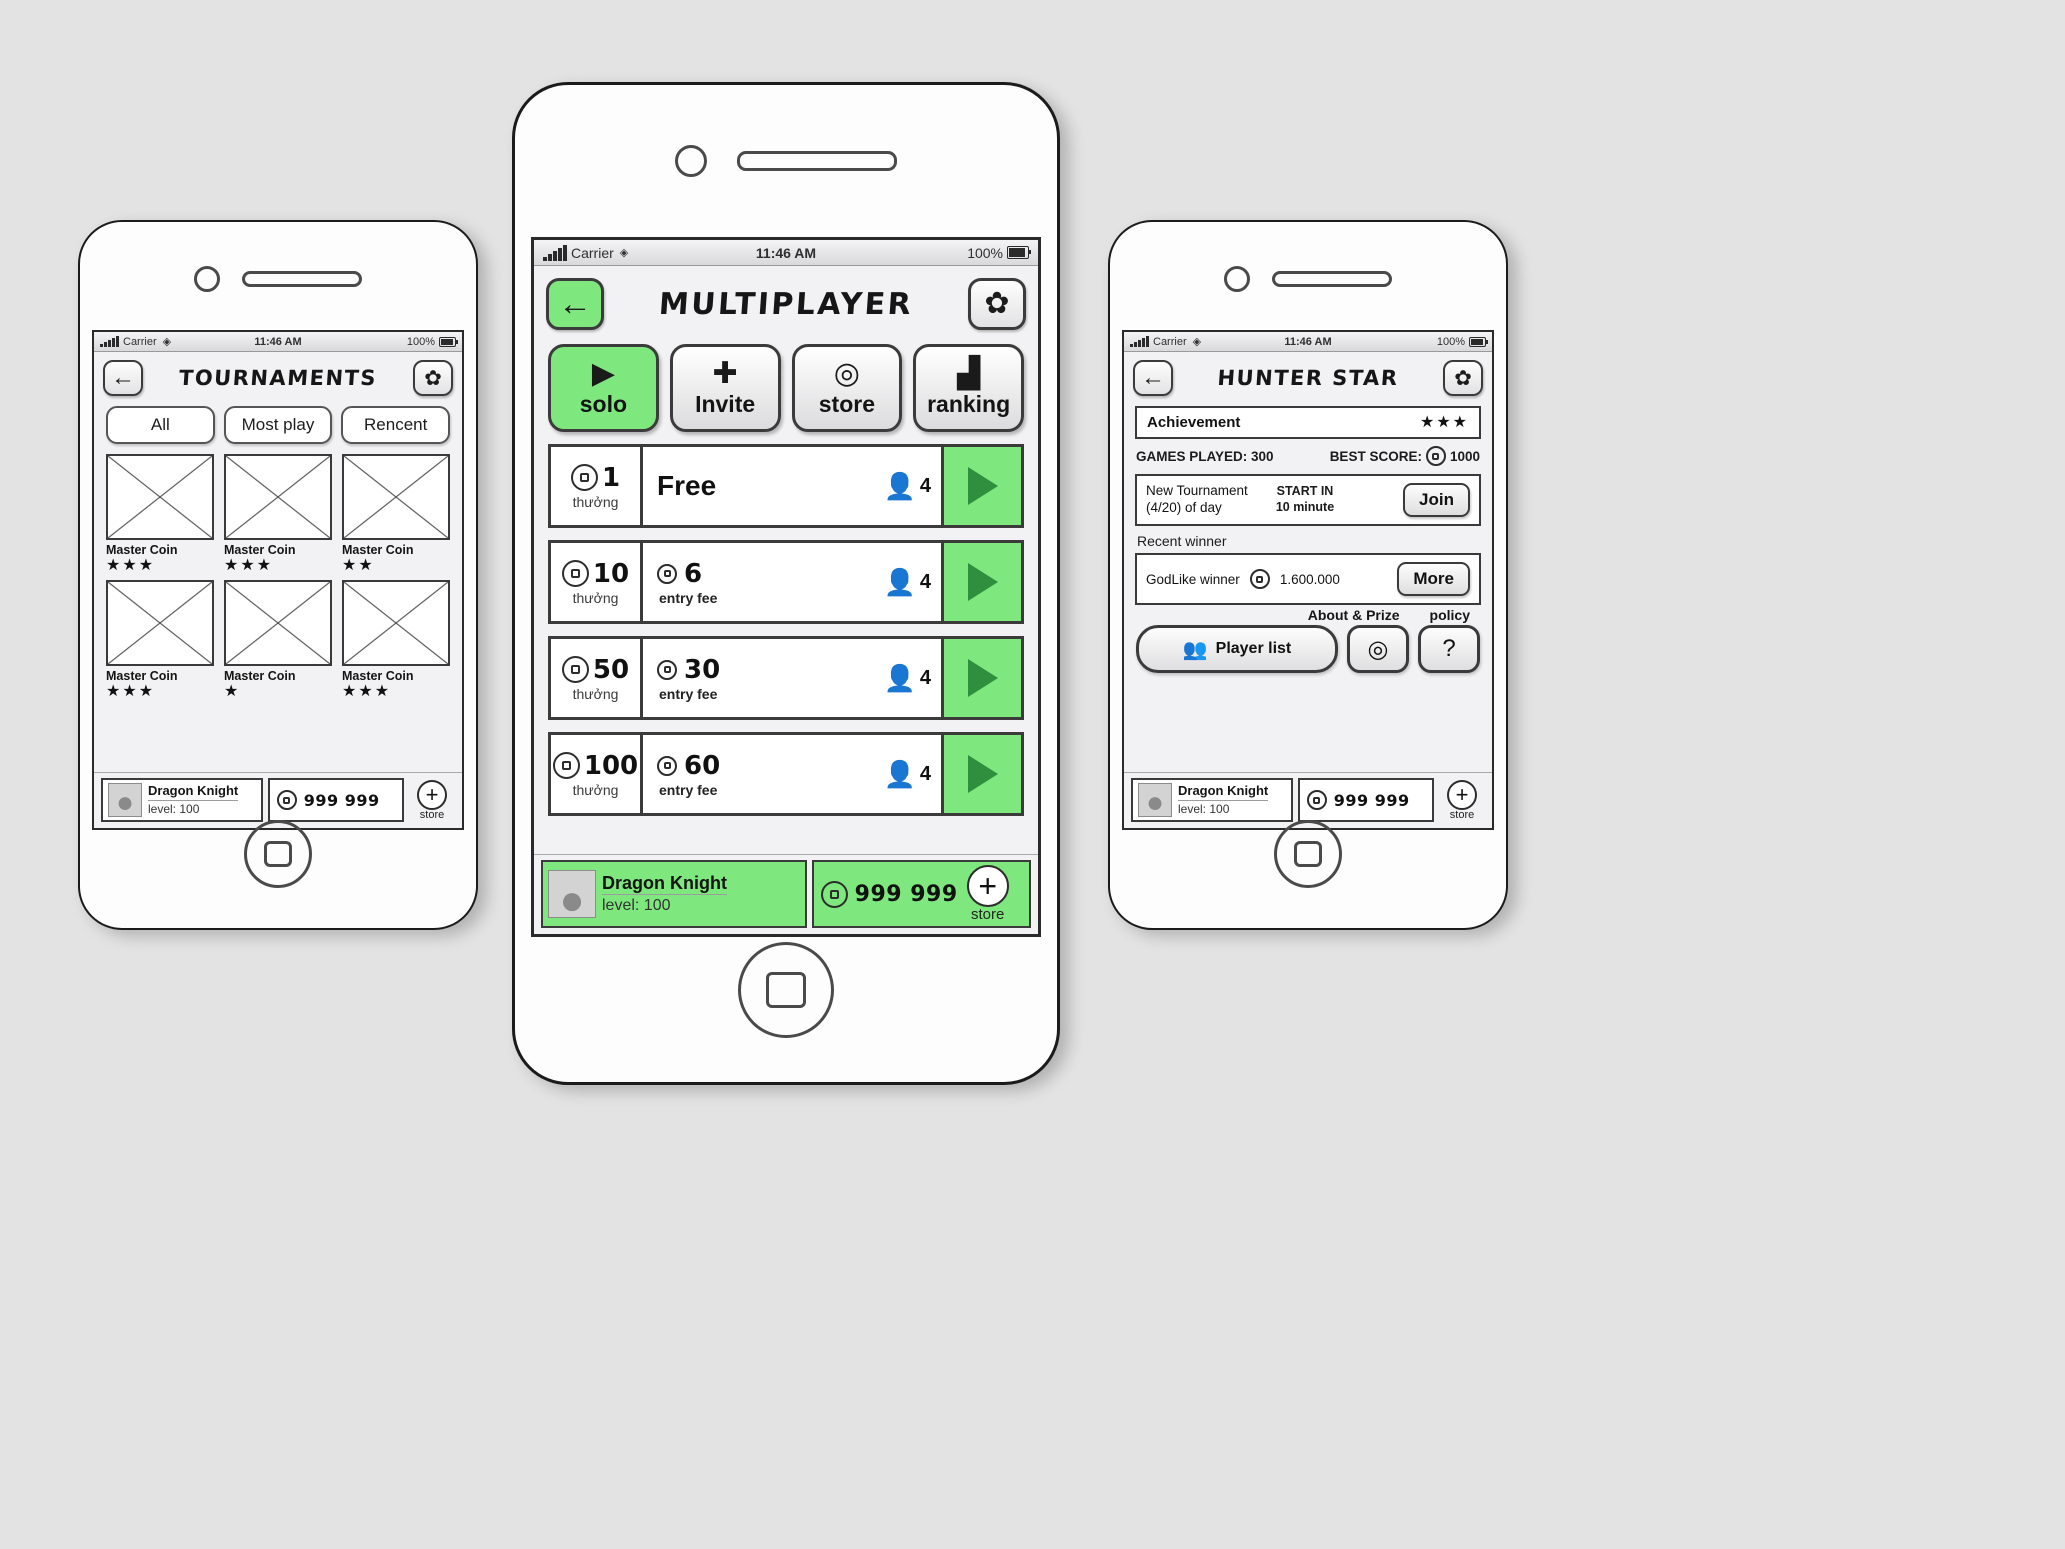 The width and height of the screenshot is (2065, 1549). What do you see at coordinates (278, 425) in the screenshot?
I see `tab-most-play: Most play` at bounding box center [278, 425].